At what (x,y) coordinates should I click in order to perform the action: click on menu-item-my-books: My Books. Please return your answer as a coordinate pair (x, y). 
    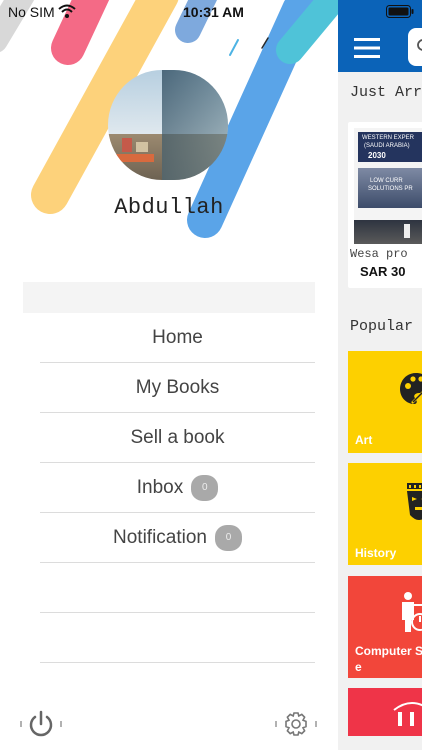
    Looking at the image, I should click on (177, 388).